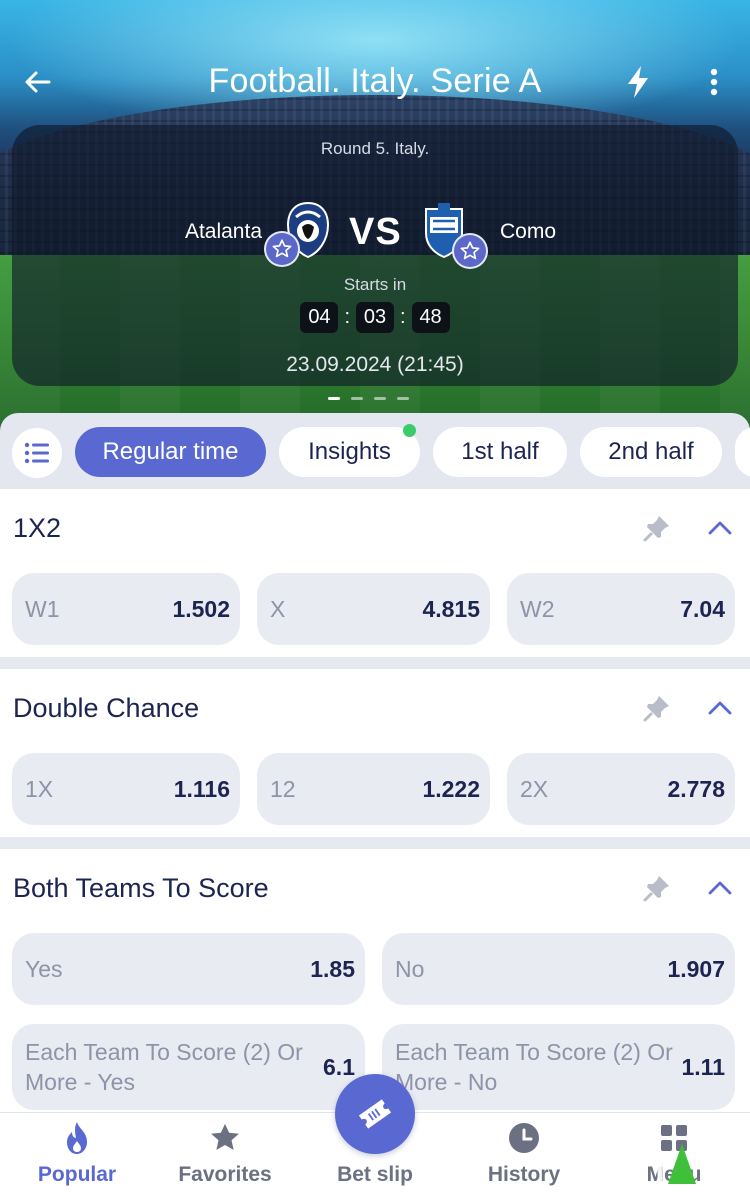 The image size is (750, 1200). I want to click on watermark-logo, so click(645, 1165).